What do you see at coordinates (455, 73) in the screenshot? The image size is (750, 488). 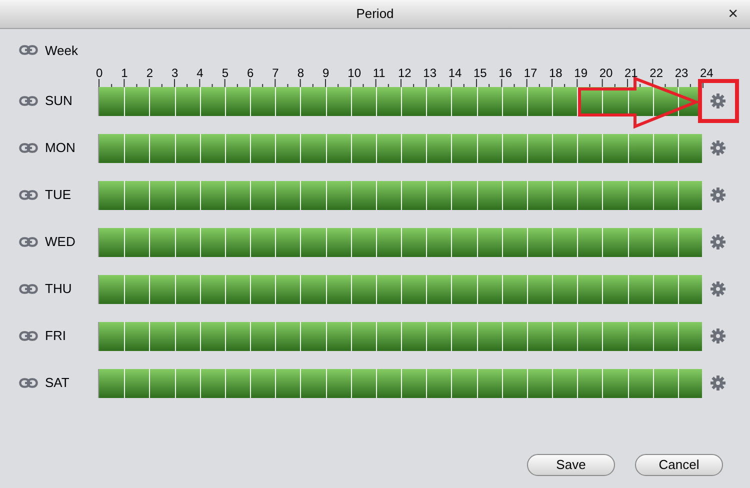 I see `hour-label: 14` at bounding box center [455, 73].